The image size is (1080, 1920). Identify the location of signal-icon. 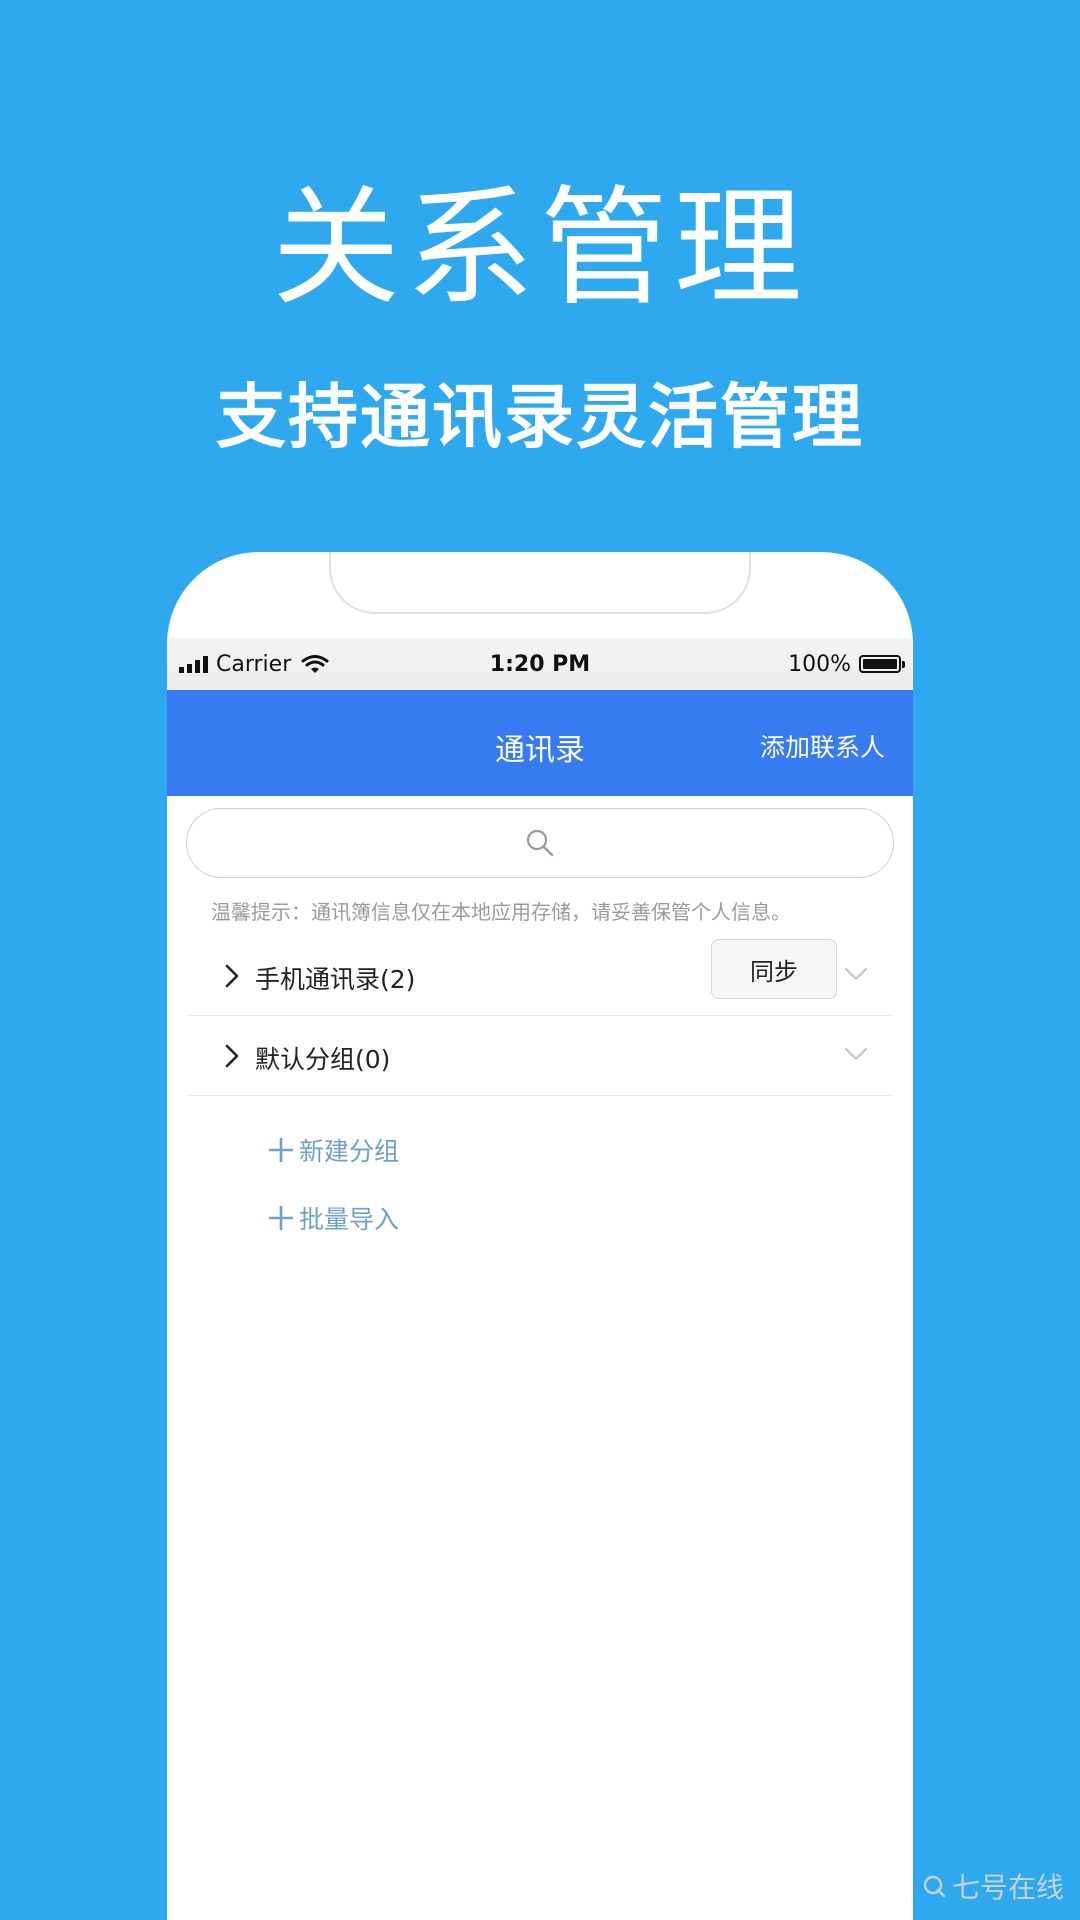
(193, 664).